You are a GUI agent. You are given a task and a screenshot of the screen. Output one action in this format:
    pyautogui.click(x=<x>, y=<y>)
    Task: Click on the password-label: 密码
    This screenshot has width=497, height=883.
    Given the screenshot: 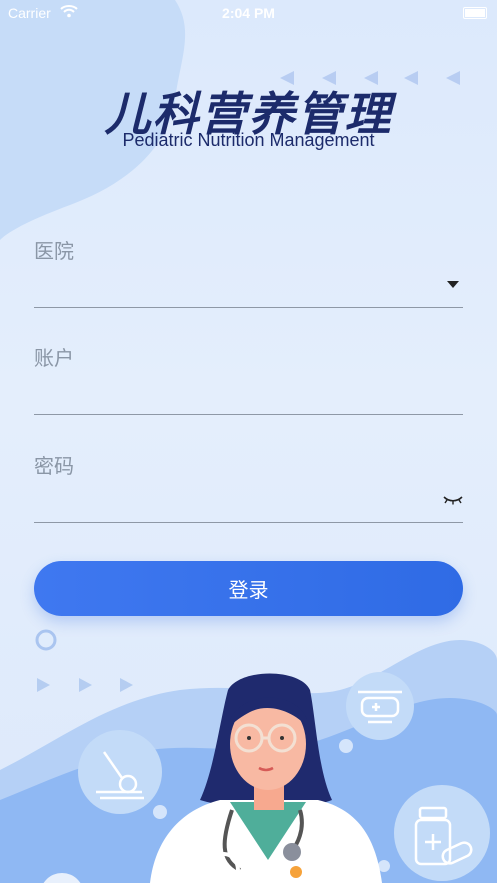 What is the action you would take?
    pyautogui.click(x=54, y=466)
    